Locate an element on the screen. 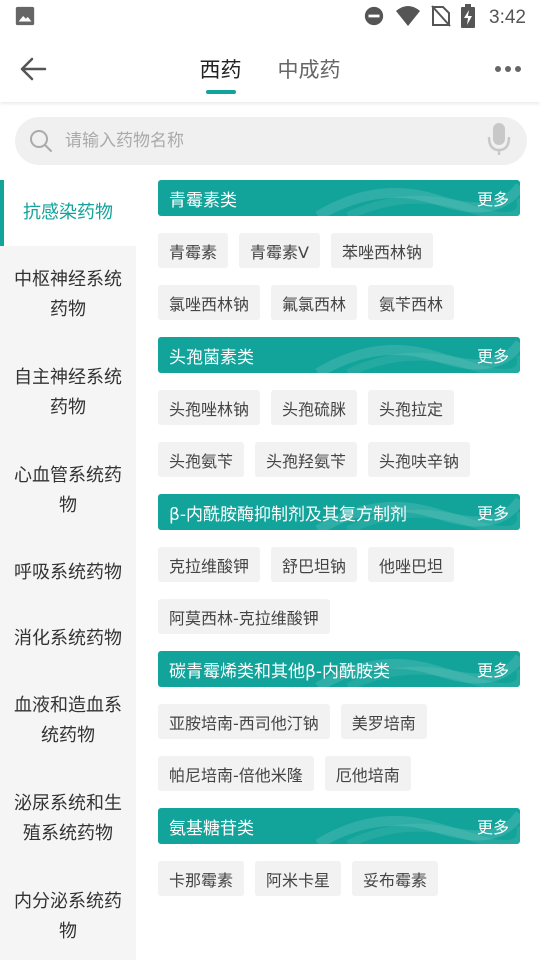 Image resolution: width=540 pixels, height=960 pixels. do-not-disturb-icon is located at coordinates (374, 18).